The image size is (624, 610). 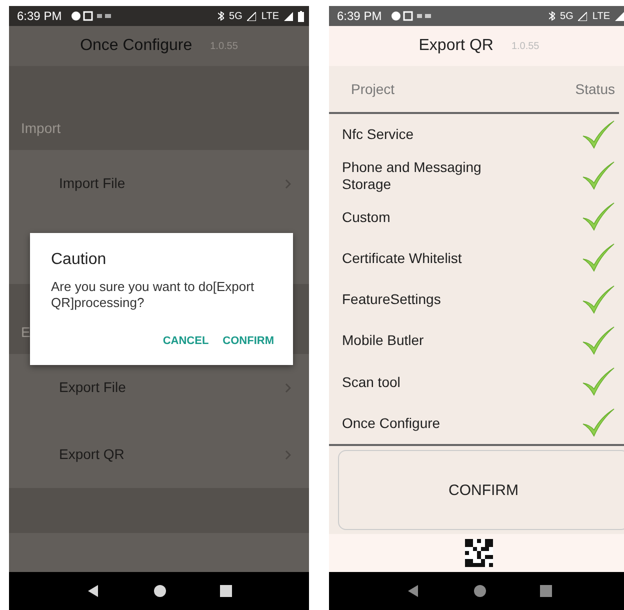 What do you see at coordinates (595, 89) in the screenshot?
I see `column-header: Status` at bounding box center [595, 89].